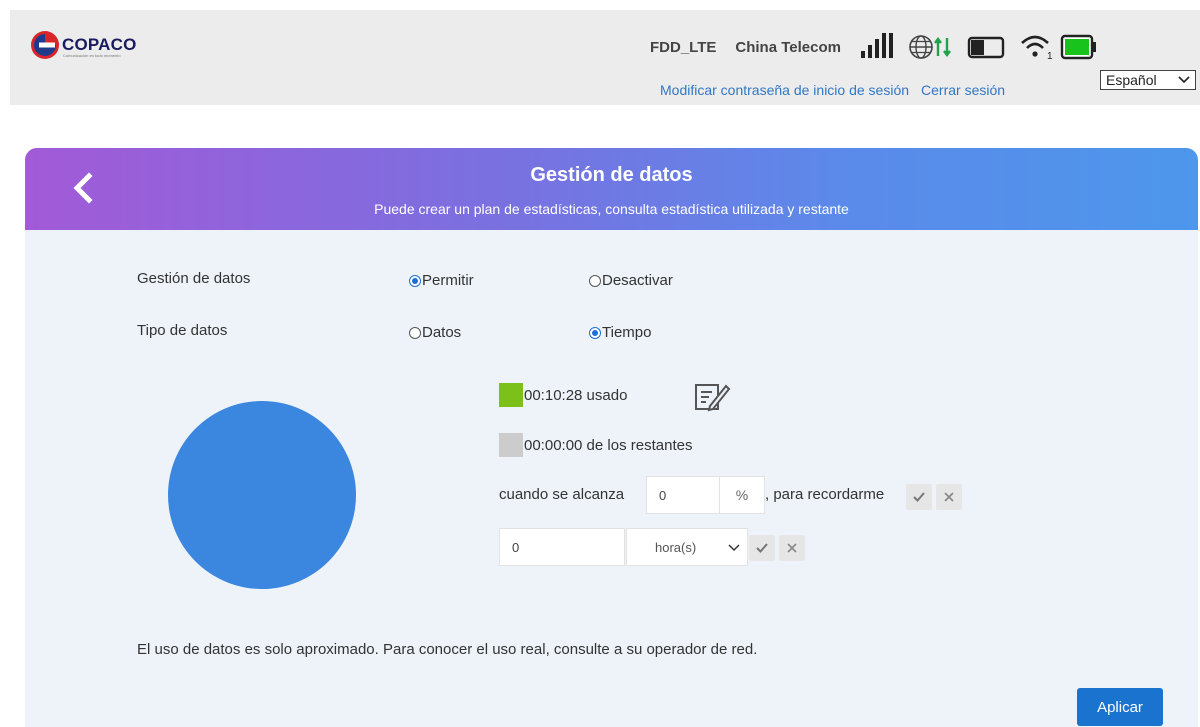 This screenshot has width=1200, height=727. I want to click on logout-link: Cerrar sesión, so click(963, 90).